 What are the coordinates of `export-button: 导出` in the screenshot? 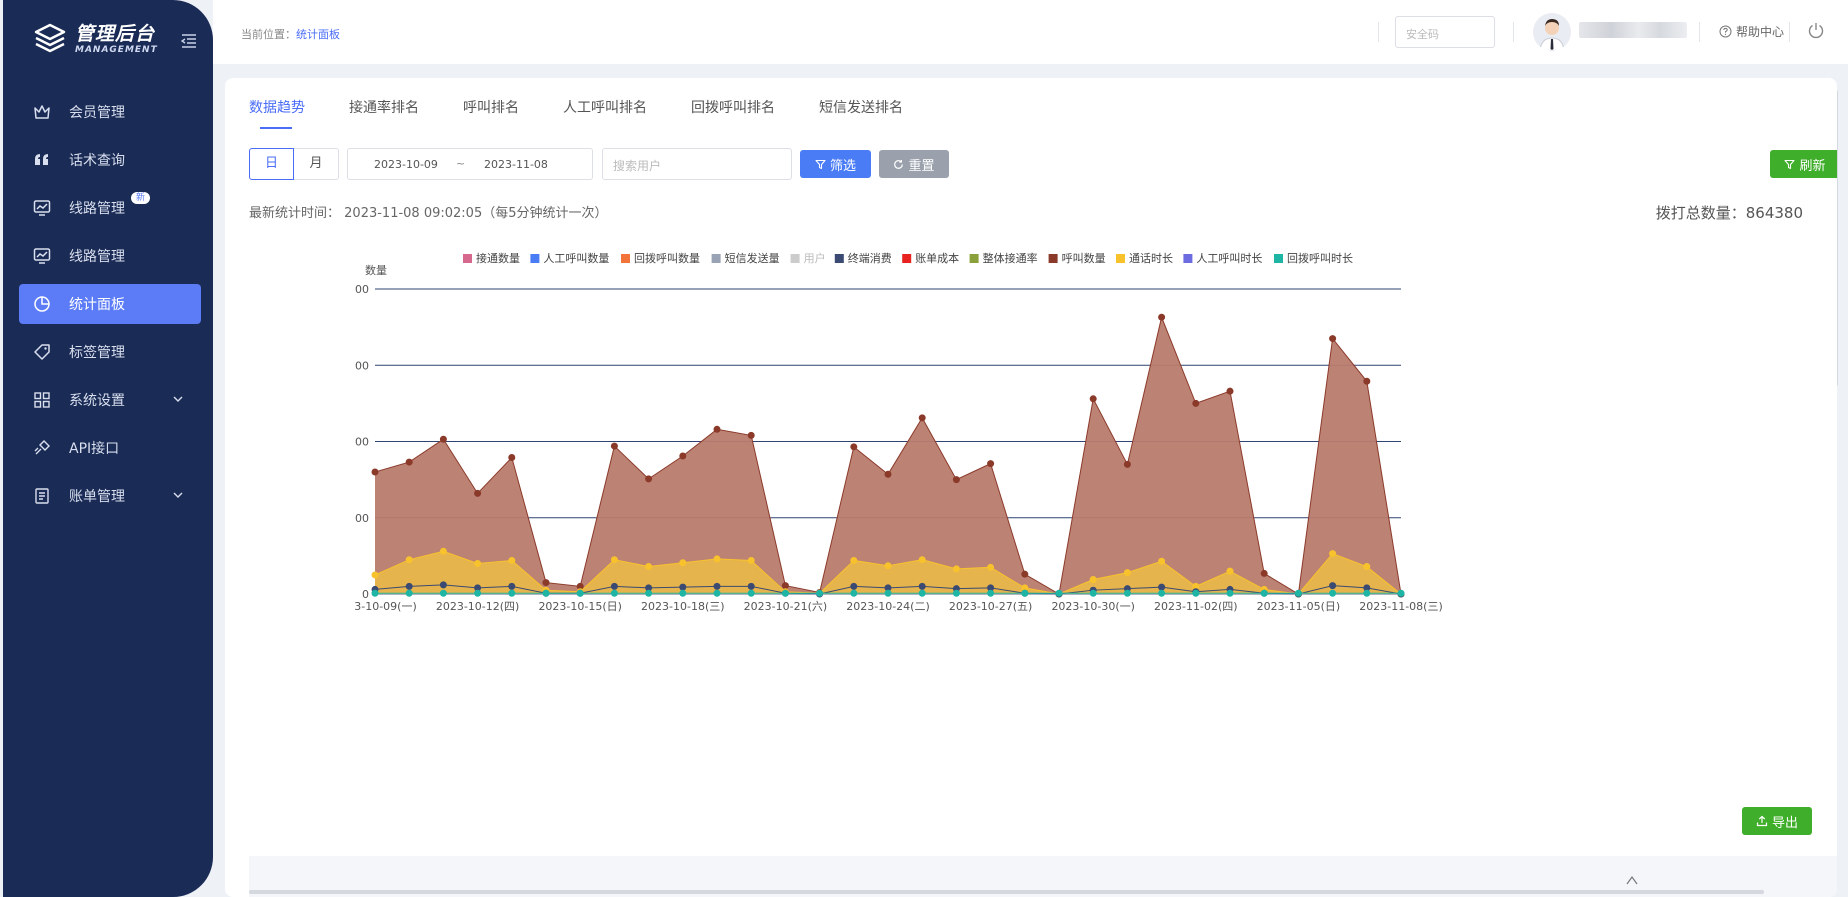 It's located at (1777, 821).